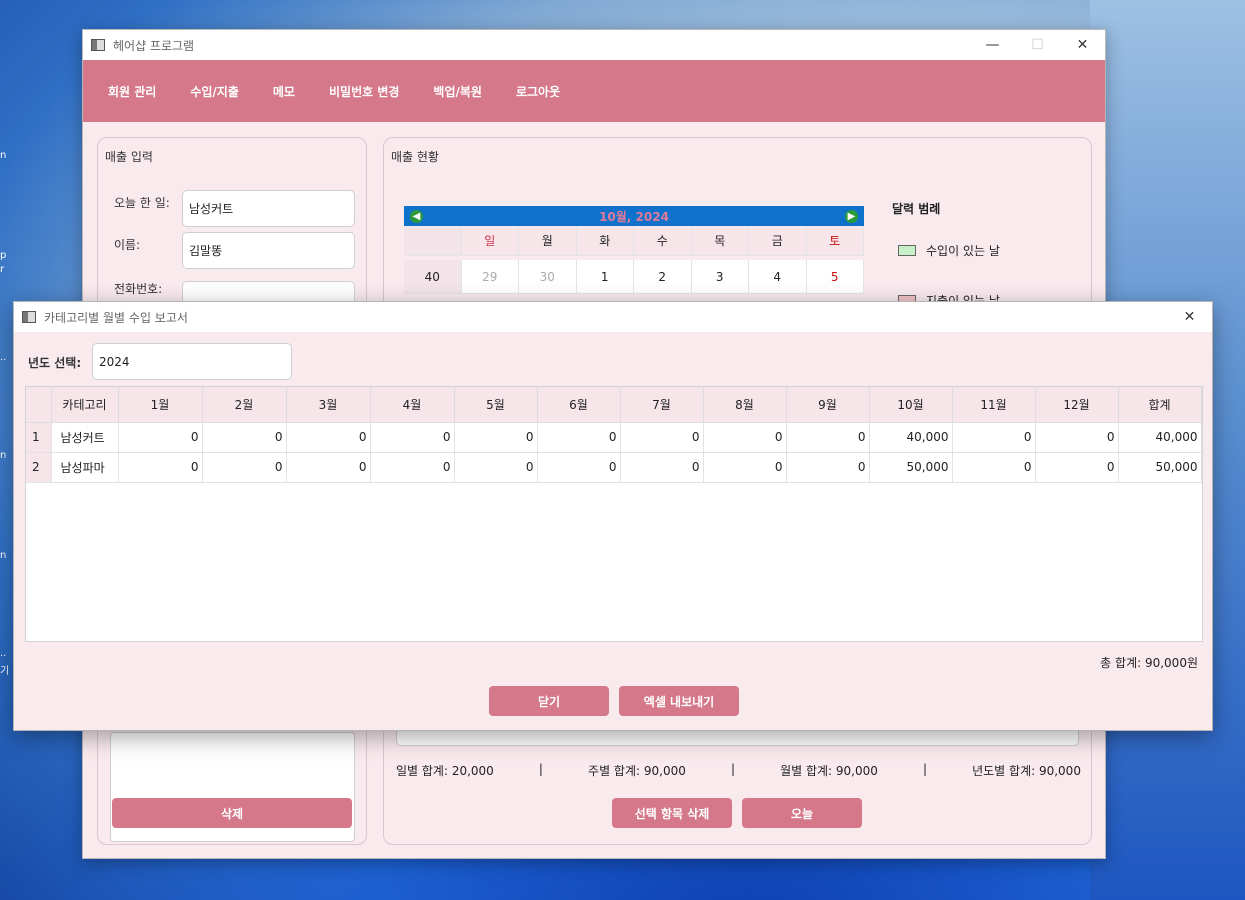 This screenshot has height=900, width=1245. I want to click on column-header: 3월, so click(328, 405).